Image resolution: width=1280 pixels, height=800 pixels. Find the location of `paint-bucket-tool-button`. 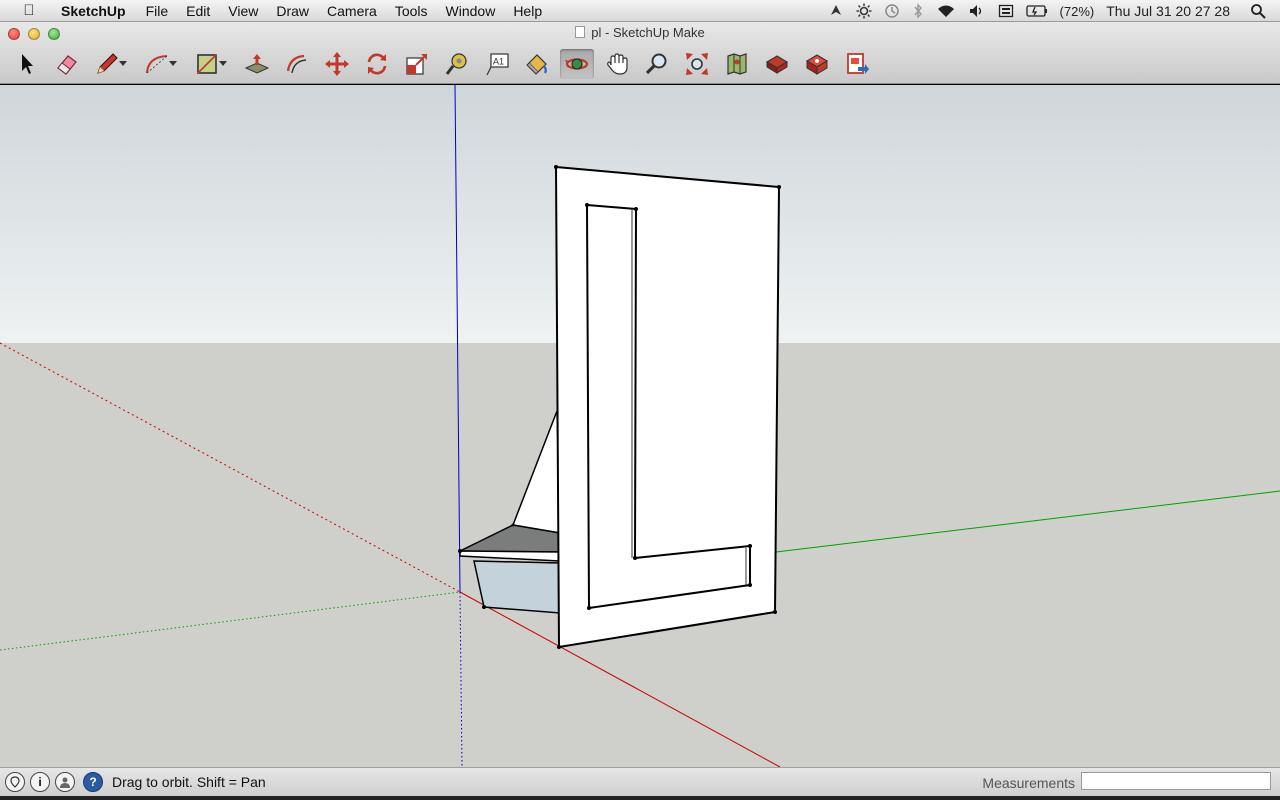

paint-bucket-tool-button is located at coordinates (537, 64).